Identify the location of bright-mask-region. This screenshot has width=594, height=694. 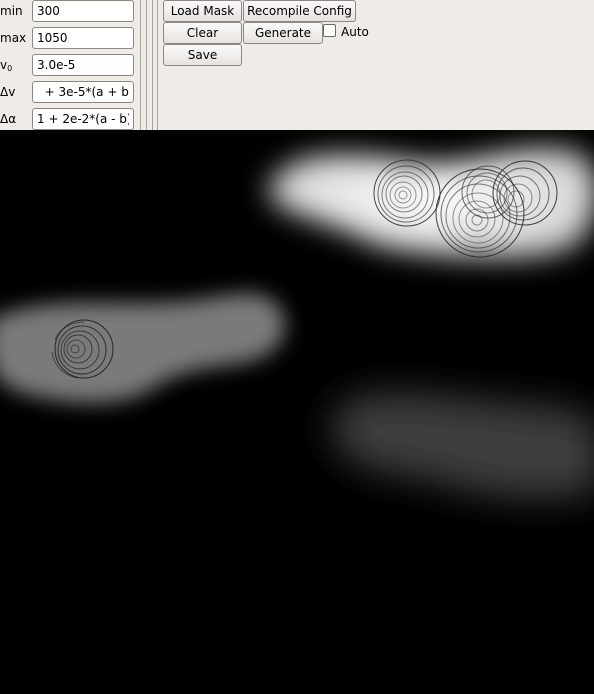
(431, 203).